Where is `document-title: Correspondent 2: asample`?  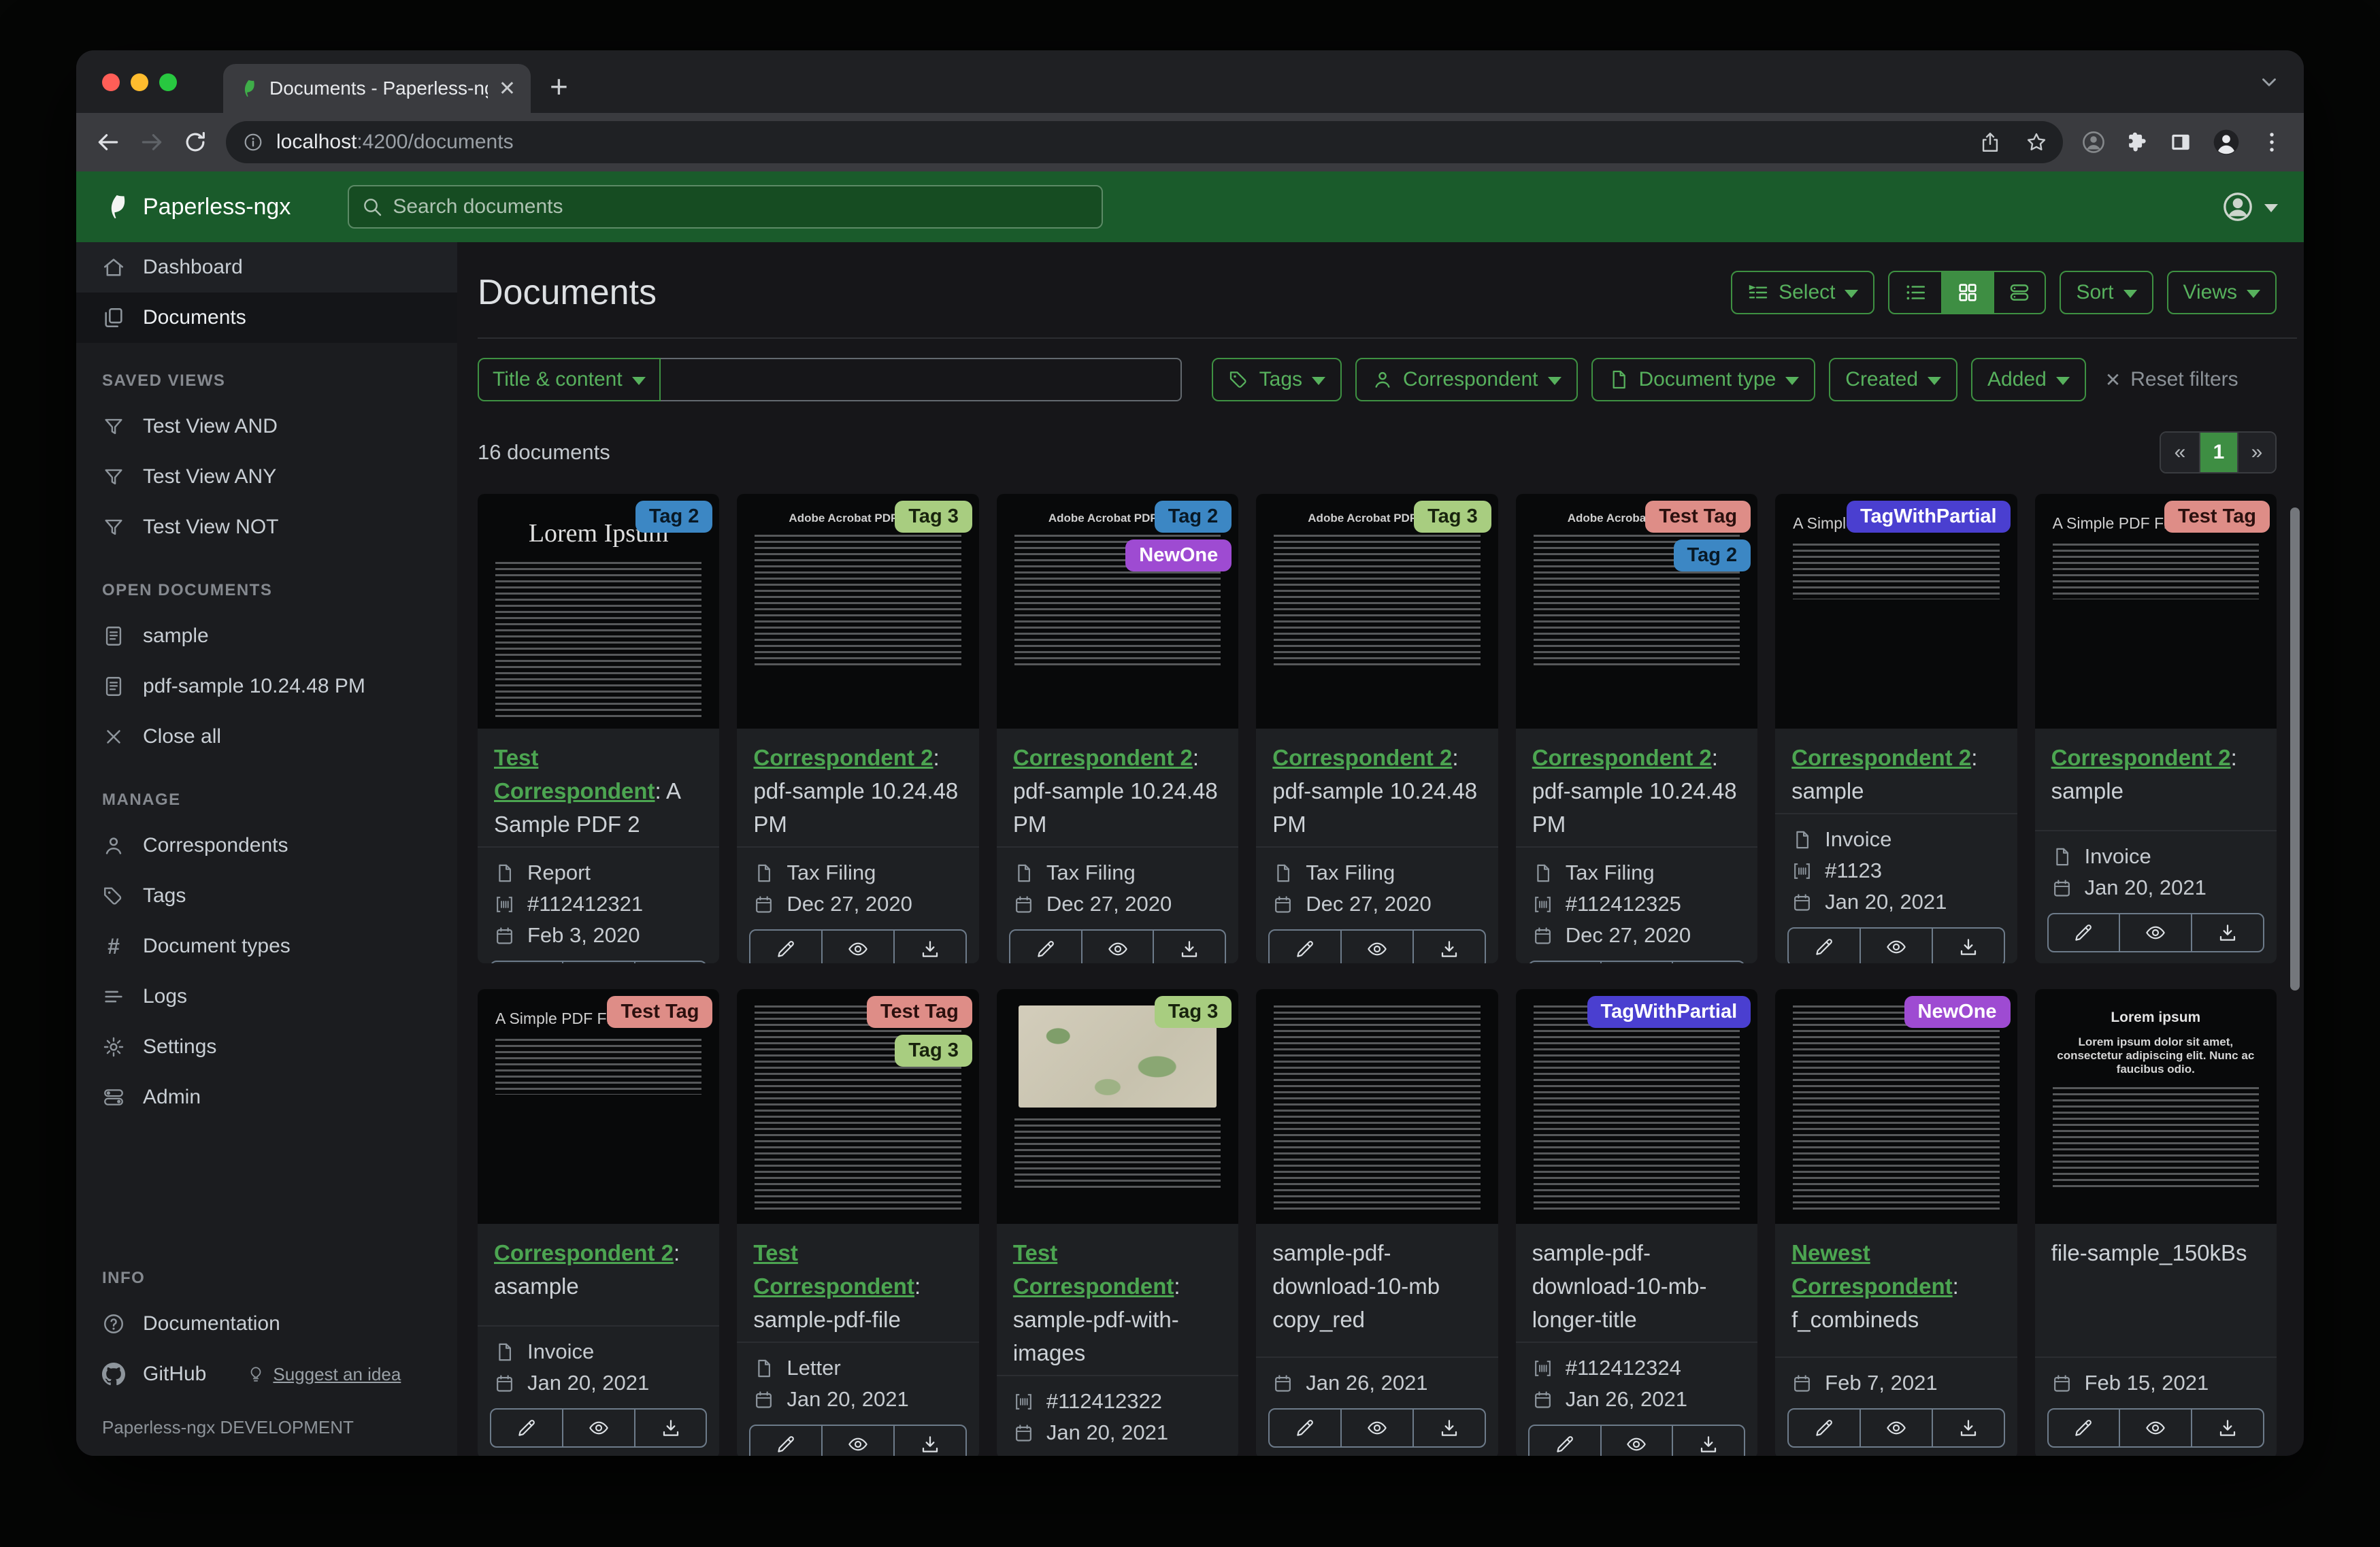
document-title: Correspondent 2: asample is located at coordinates (598, 1269).